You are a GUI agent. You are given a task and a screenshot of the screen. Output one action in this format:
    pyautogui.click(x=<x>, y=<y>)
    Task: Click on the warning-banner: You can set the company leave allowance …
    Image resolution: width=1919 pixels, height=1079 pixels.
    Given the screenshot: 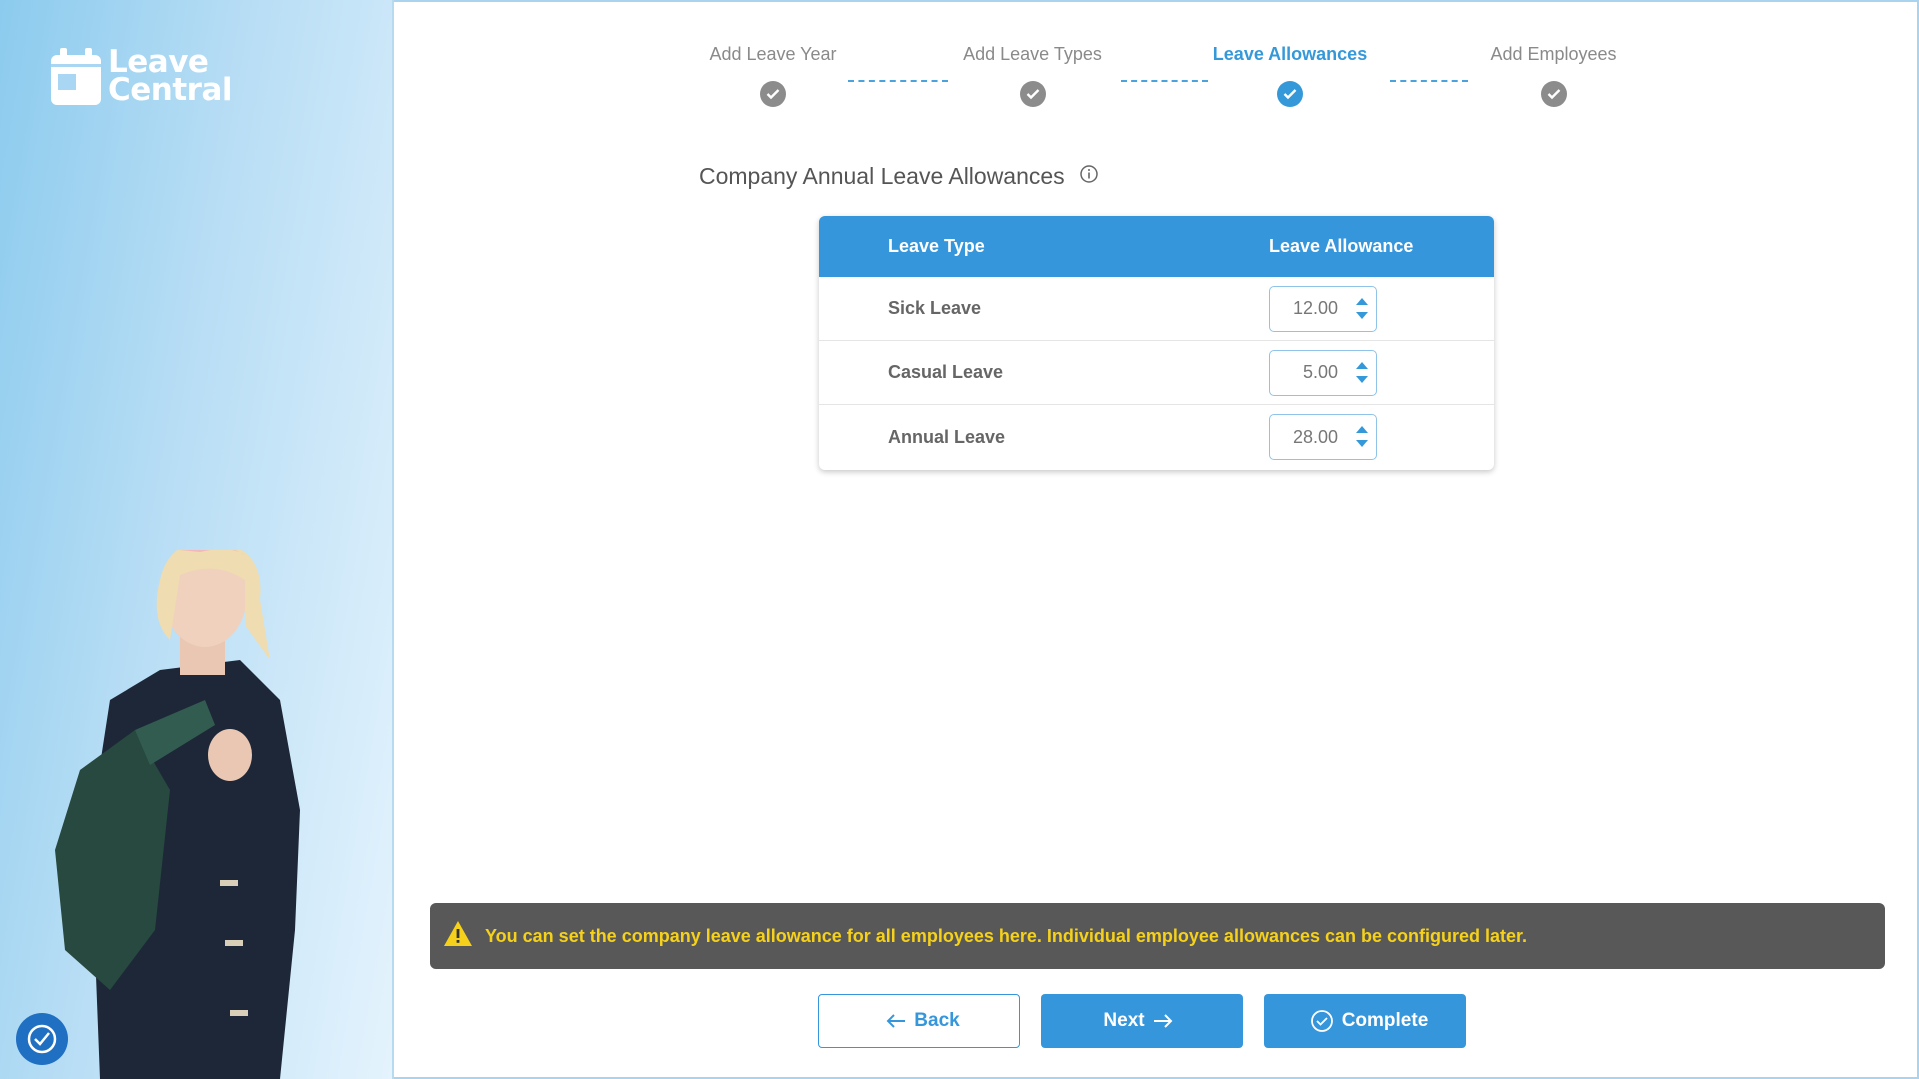 What is the action you would take?
    pyautogui.click(x=1157, y=936)
    